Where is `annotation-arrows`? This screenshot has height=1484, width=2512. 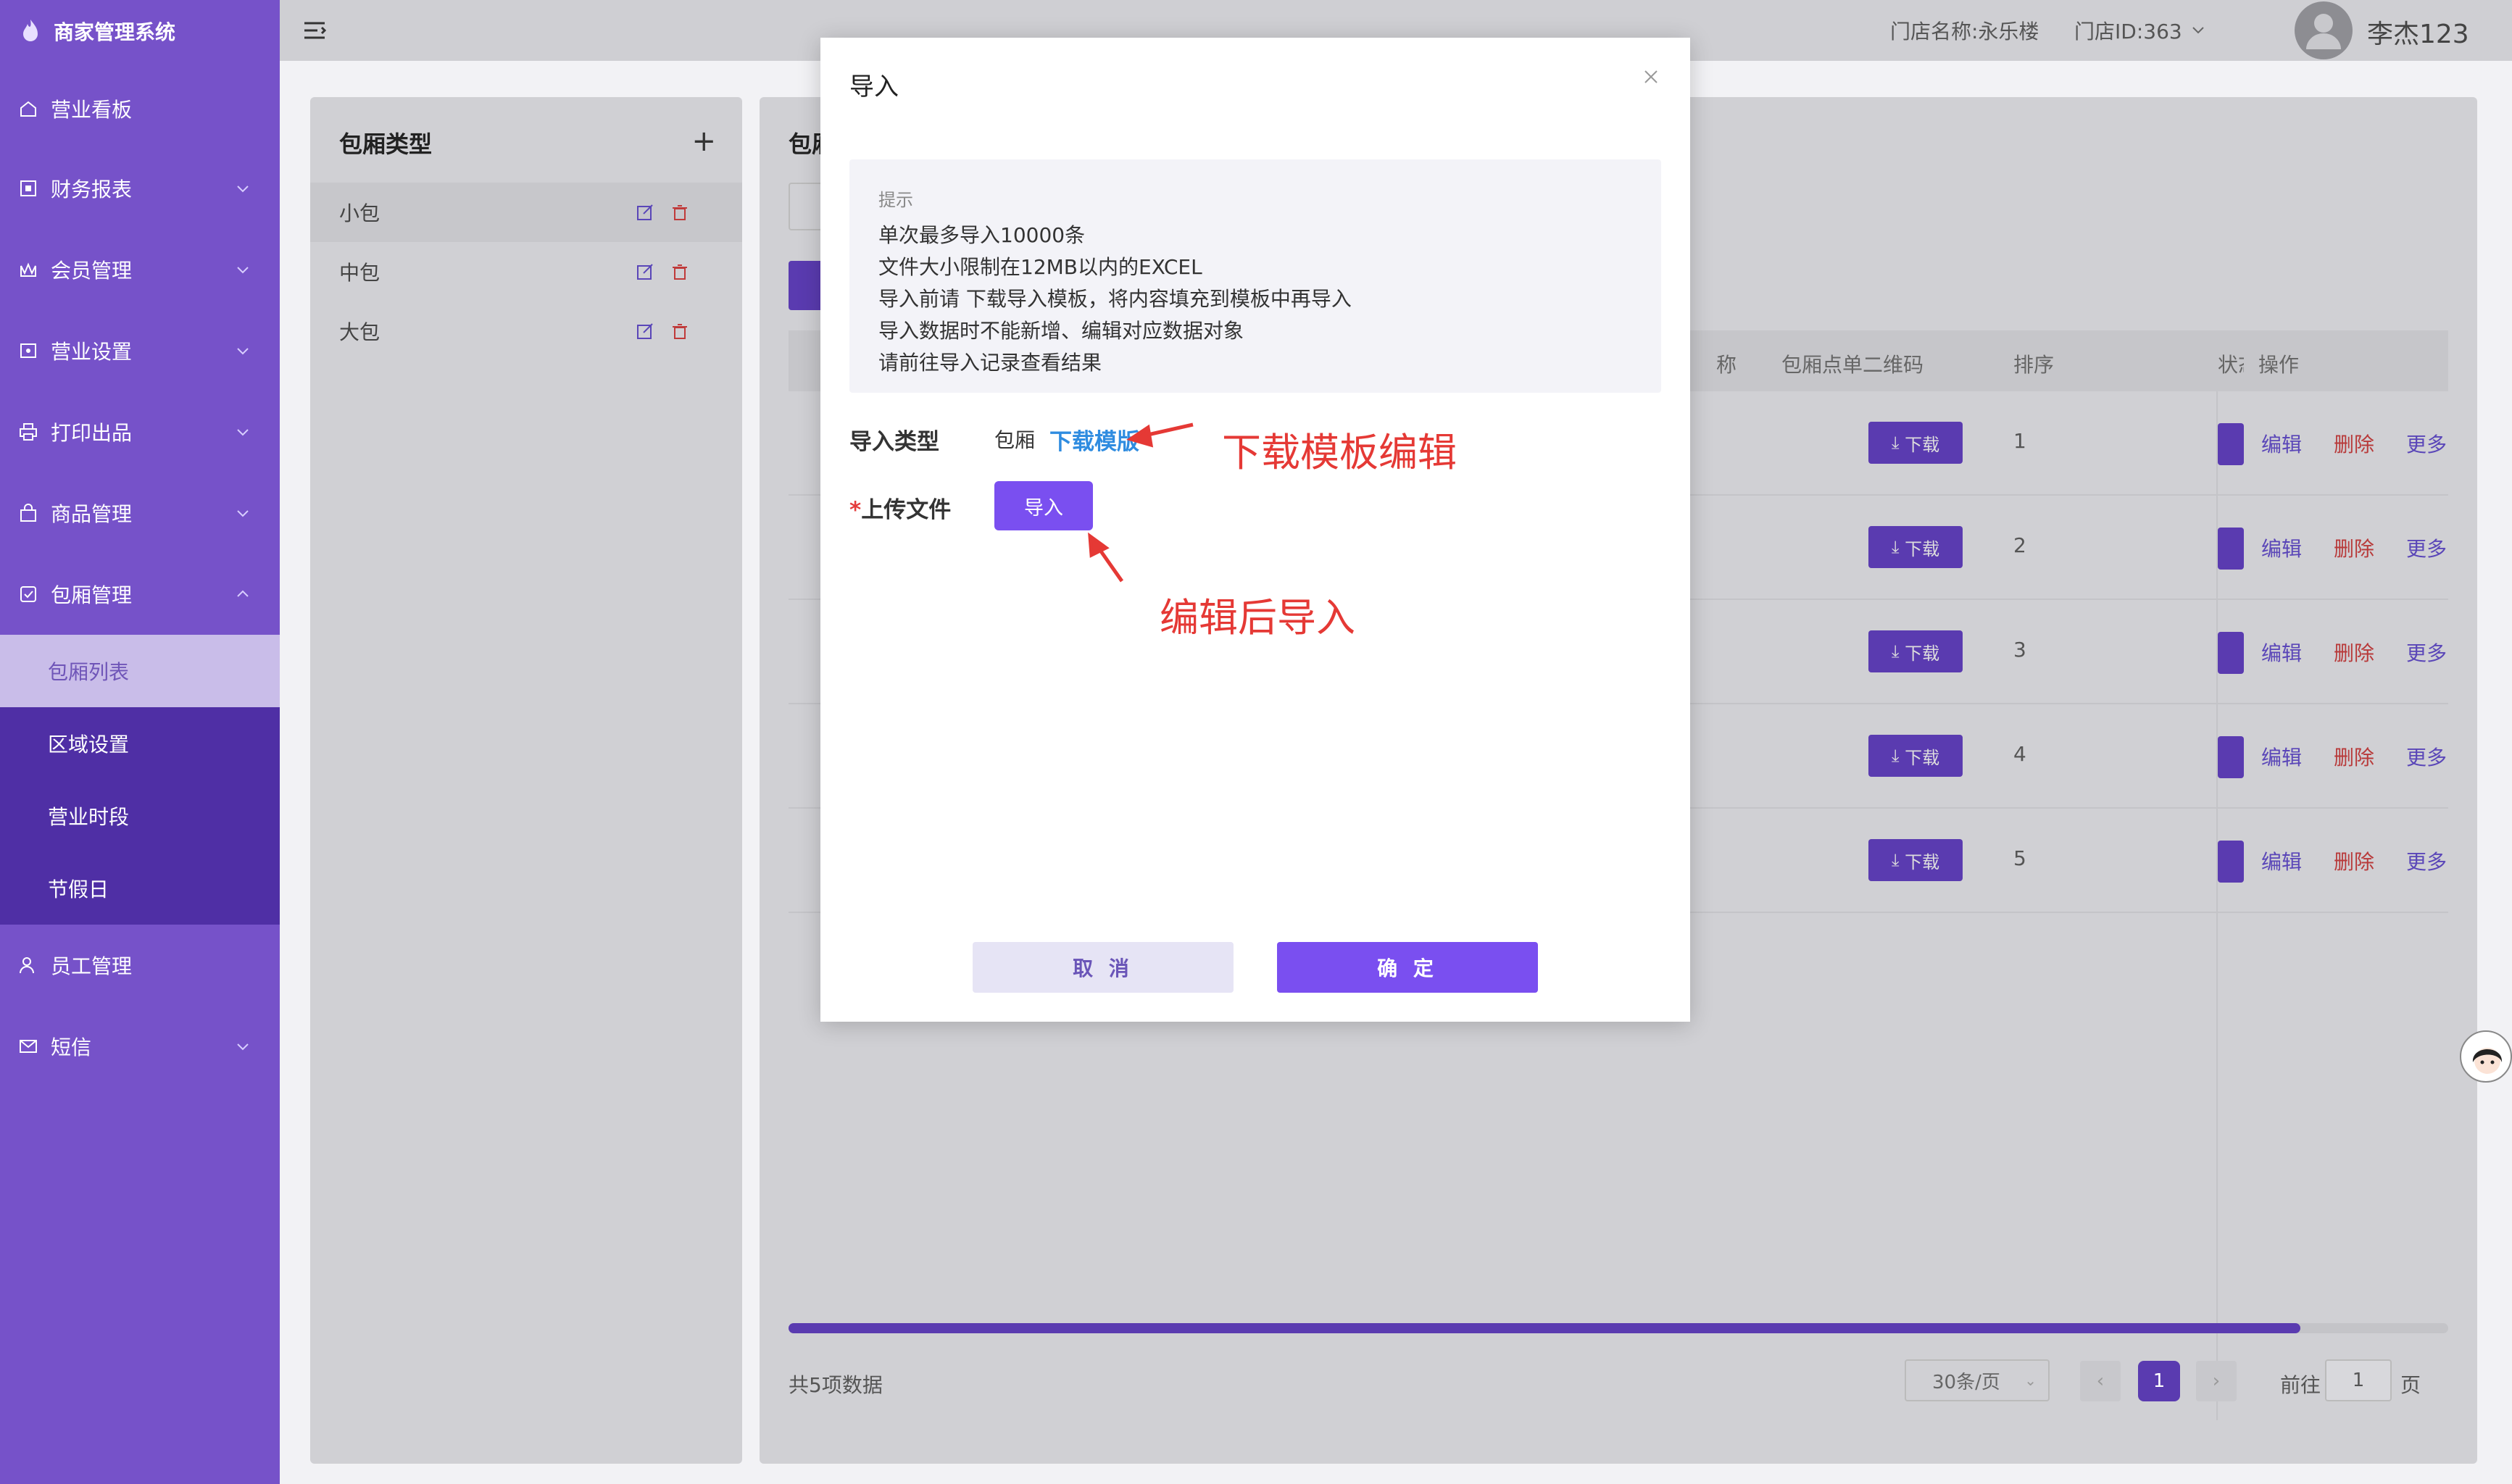 annotation-arrows is located at coordinates (1141, 503).